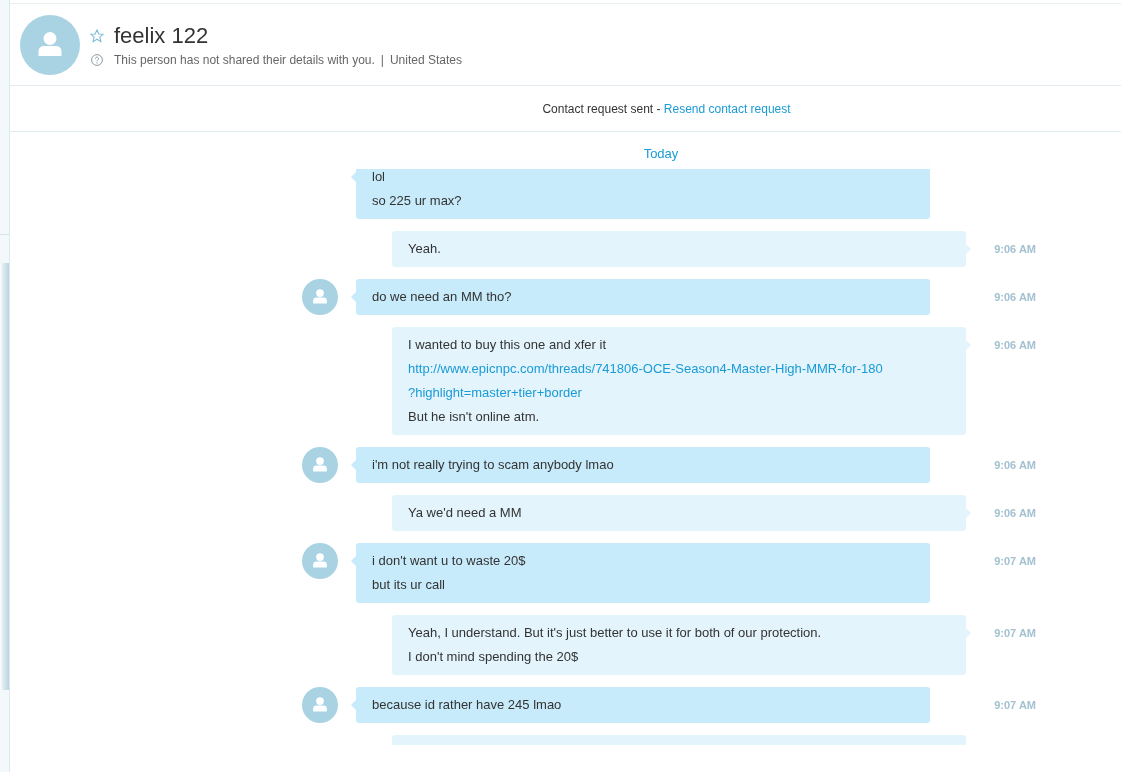 The image size is (1127, 772). I want to click on request-status: Contact request sent - Resend contact request, so click(666, 108).